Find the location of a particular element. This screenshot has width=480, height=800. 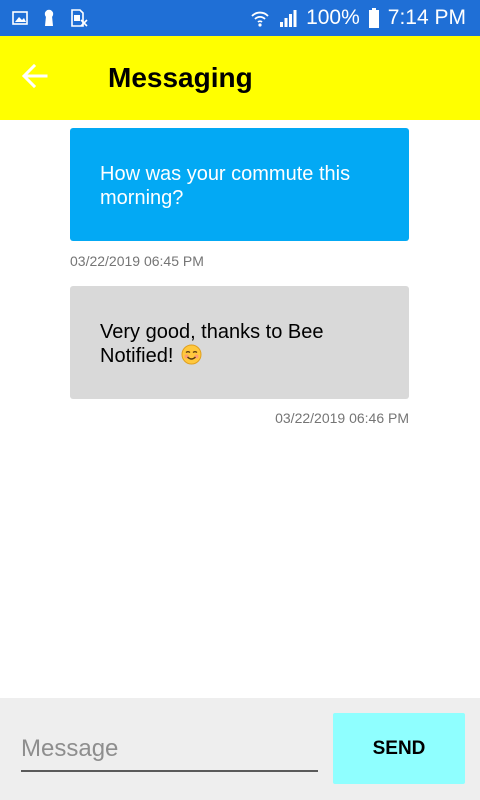

arrow-back-icon is located at coordinates (34, 78).